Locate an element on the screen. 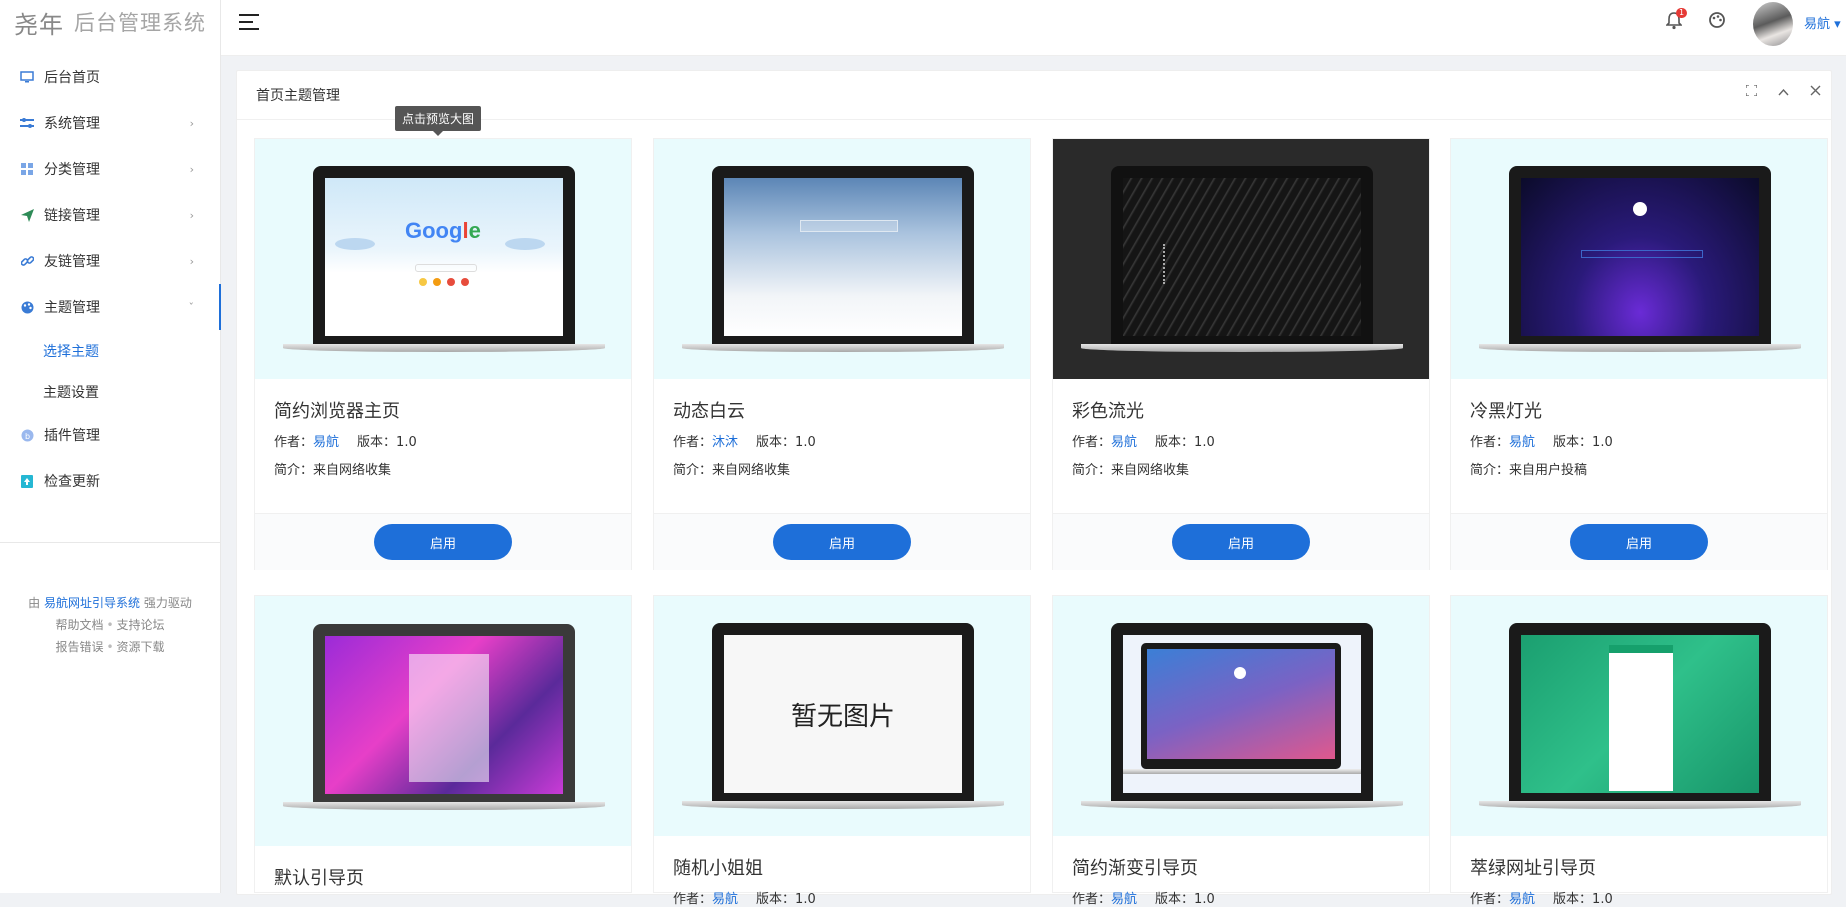 The height and width of the screenshot is (907, 1846). theme-card: 彩色流光 作者：易航 版本：1.0 简介：来自网络收集 启用 is located at coordinates (1241, 354).